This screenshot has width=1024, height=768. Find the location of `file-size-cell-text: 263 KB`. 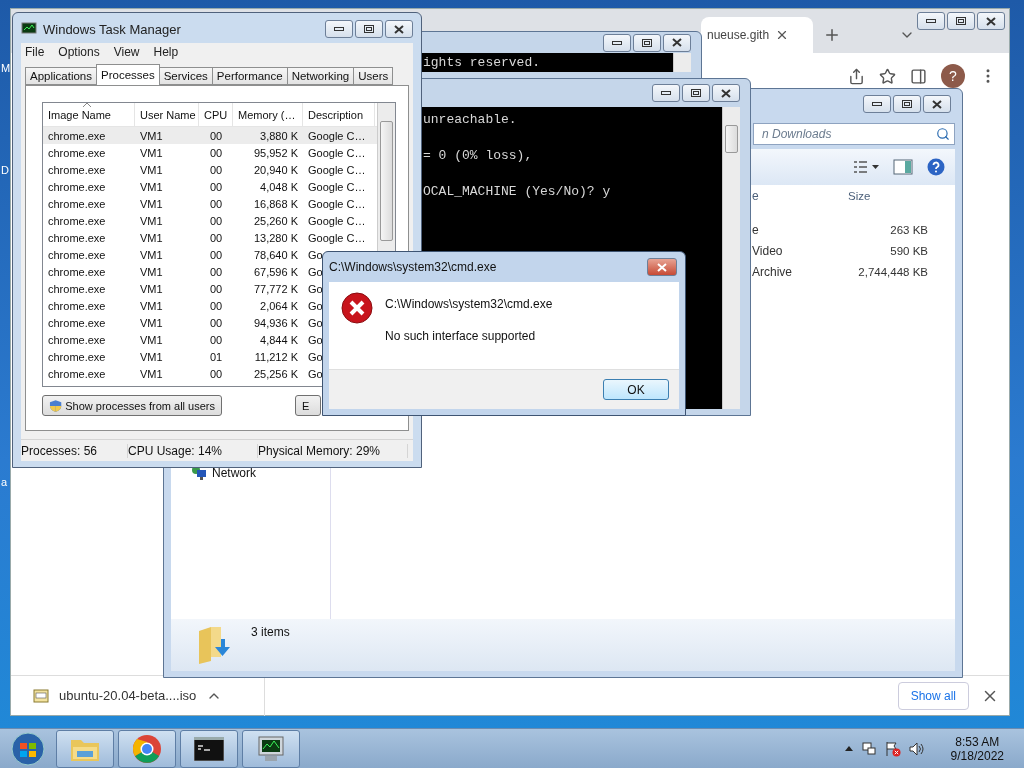

file-size-cell-text: 263 KB is located at coordinates (908, 229).